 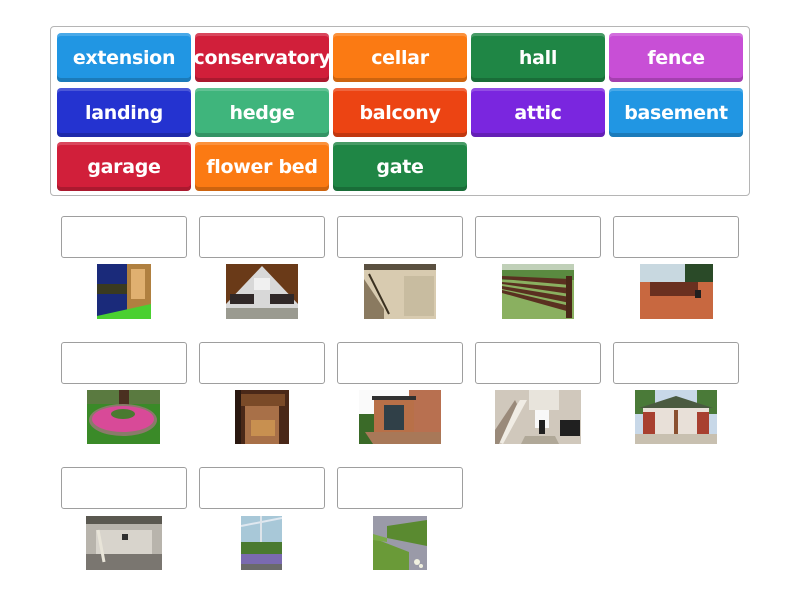 I want to click on tile-hedge: hedge, so click(x=262, y=112).